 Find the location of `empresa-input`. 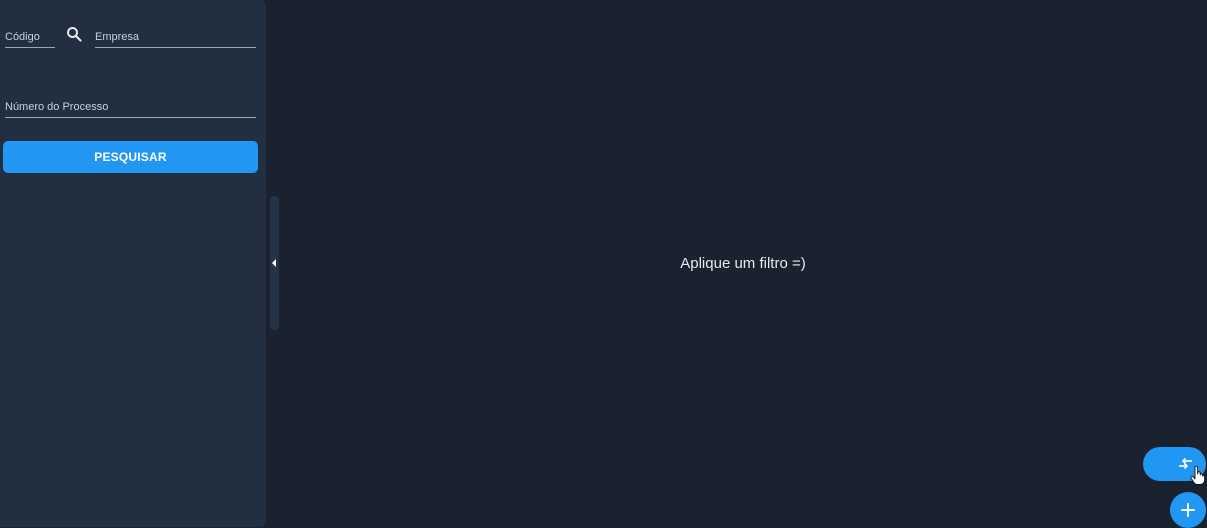

empresa-input is located at coordinates (175, 37).